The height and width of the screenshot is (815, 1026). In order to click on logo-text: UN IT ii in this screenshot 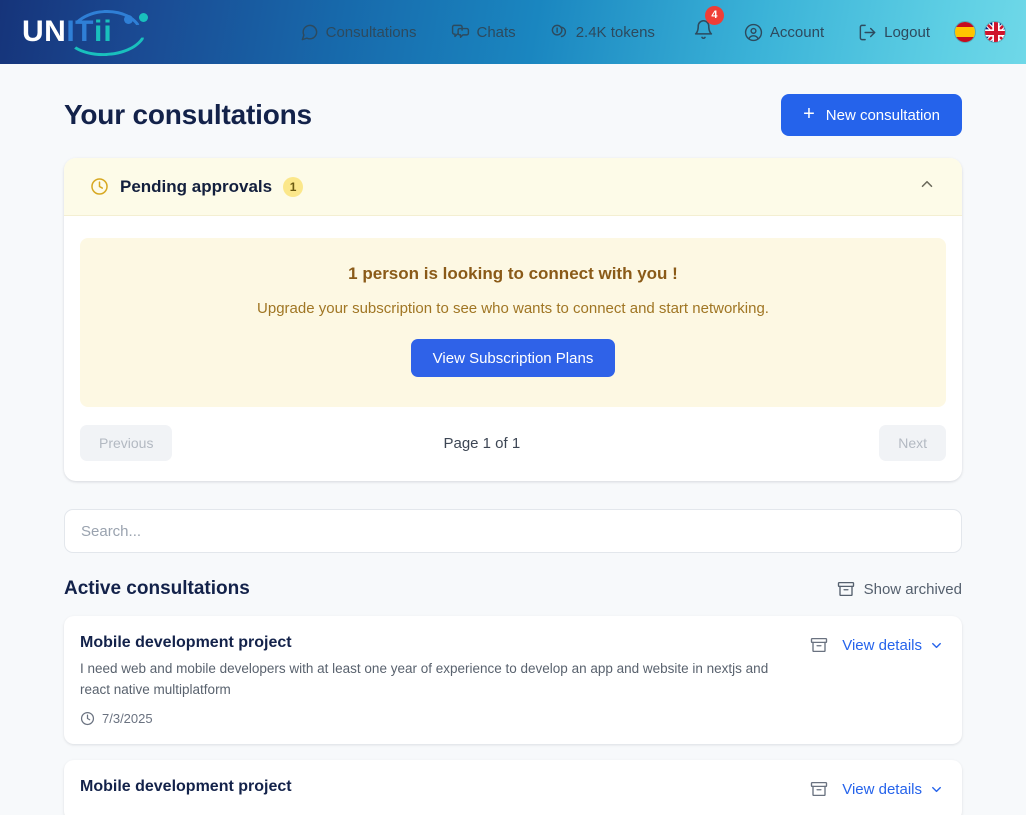, I will do `click(85, 33)`.